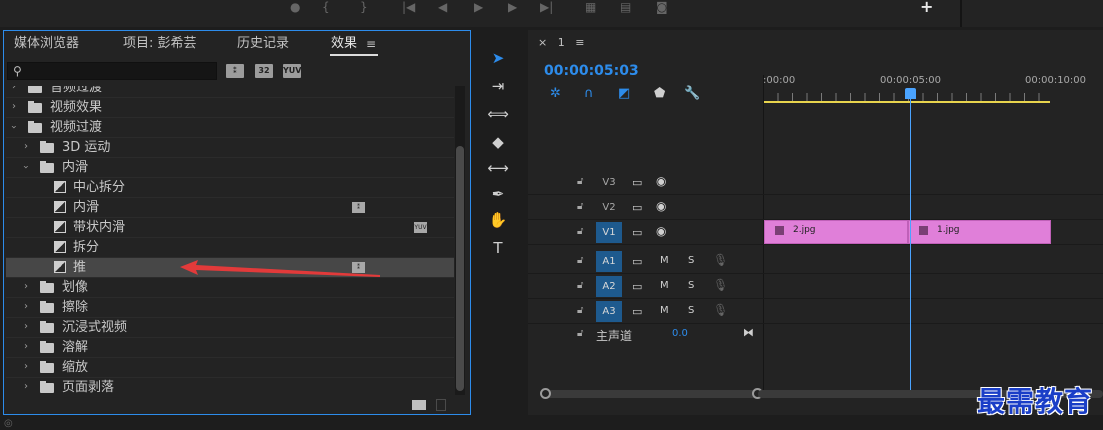  What do you see at coordinates (555, 93) in the screenshot?
I see `snap-icon: ✲` at bounding box center [555, 93].